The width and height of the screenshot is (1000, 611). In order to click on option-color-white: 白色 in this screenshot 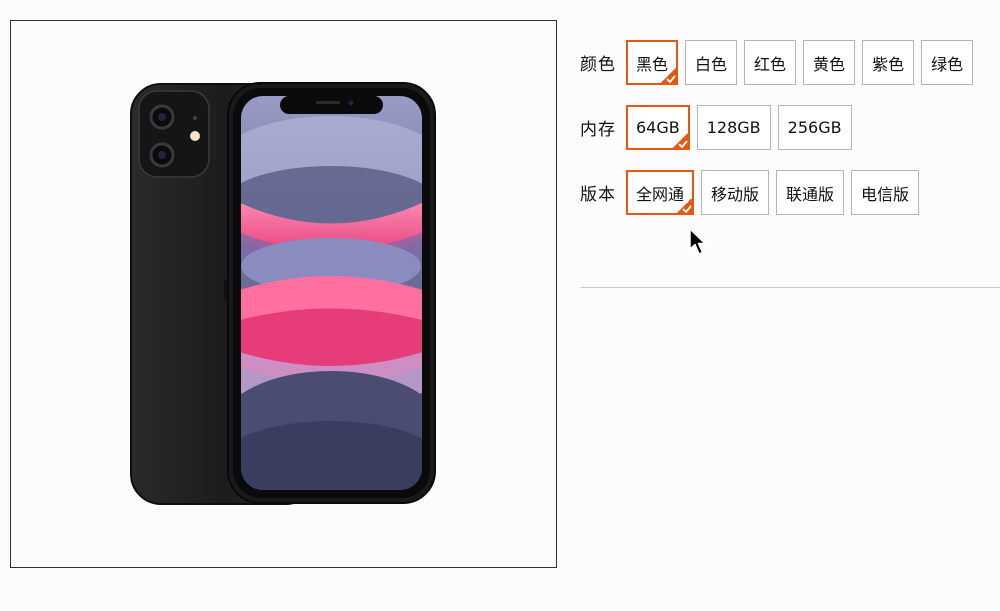, I will do `click(711, 62)`.